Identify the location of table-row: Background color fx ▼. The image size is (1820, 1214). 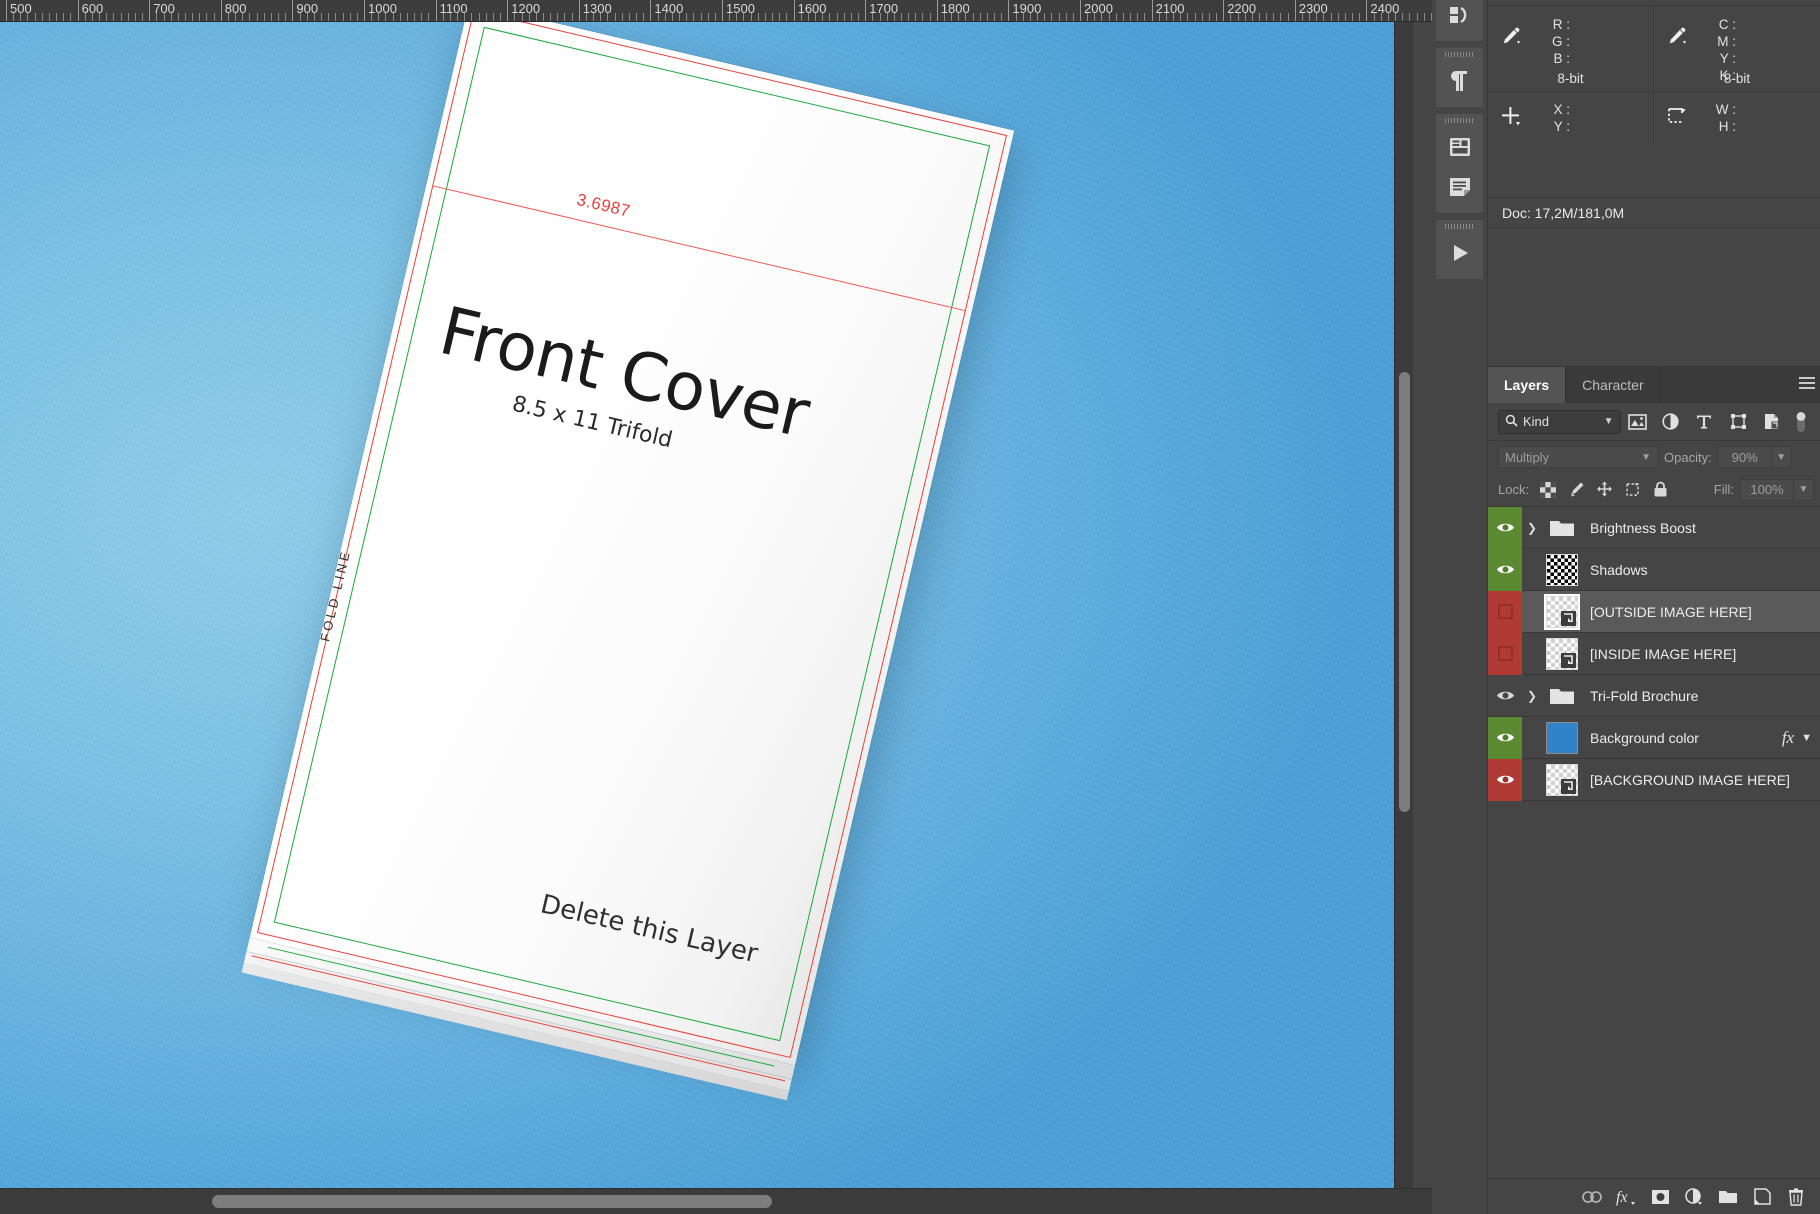
(1654, 737).